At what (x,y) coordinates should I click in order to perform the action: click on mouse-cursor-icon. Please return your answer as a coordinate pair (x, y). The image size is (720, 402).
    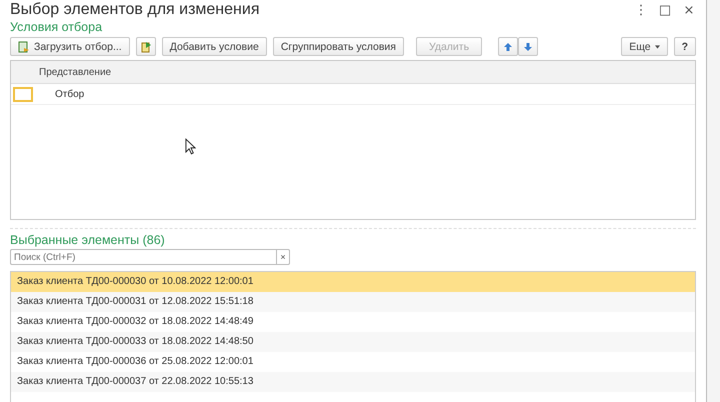
    Looking at the image, I should click on (190, 146).